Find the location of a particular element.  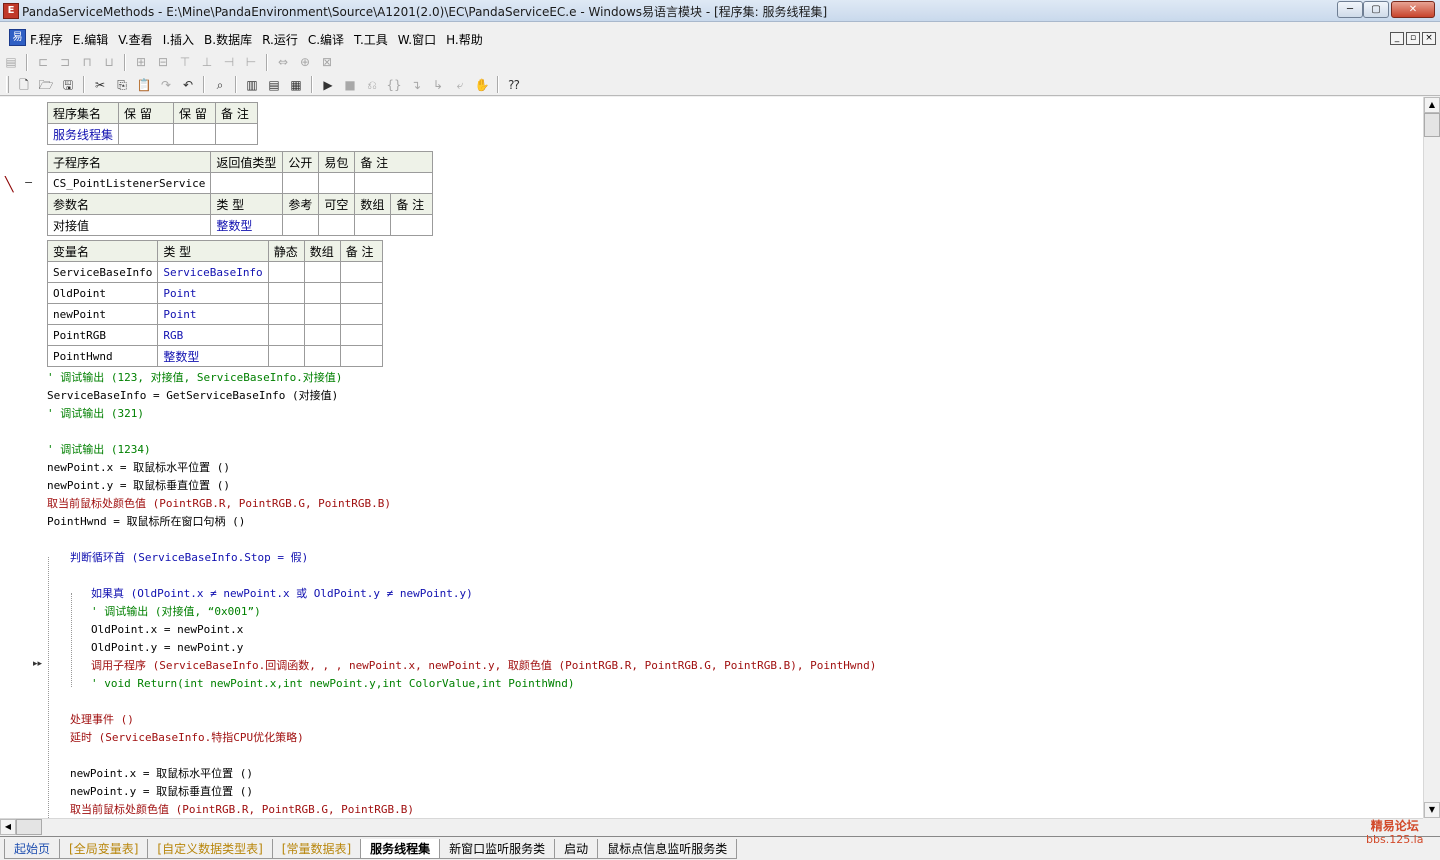

menu-tools: T.工具 is located at coordinates (371, 39).